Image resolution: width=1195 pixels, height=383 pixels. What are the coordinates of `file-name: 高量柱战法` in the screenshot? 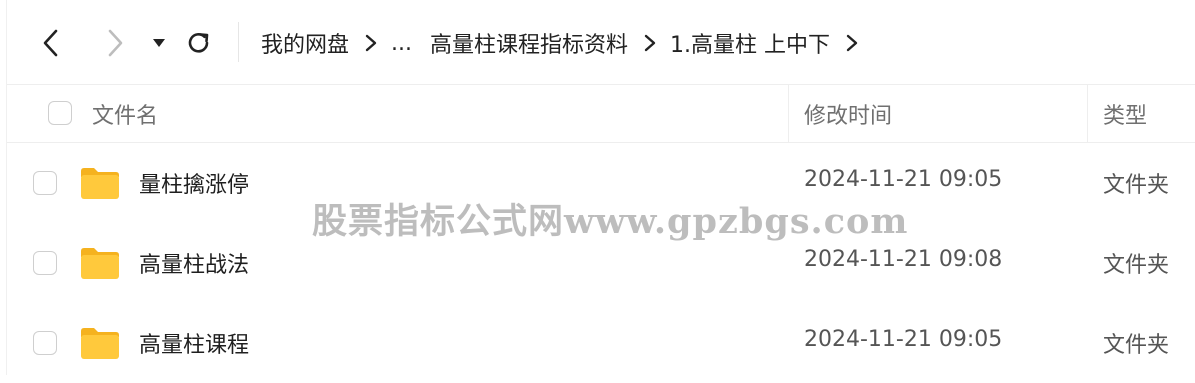 It's located at (194, 265).